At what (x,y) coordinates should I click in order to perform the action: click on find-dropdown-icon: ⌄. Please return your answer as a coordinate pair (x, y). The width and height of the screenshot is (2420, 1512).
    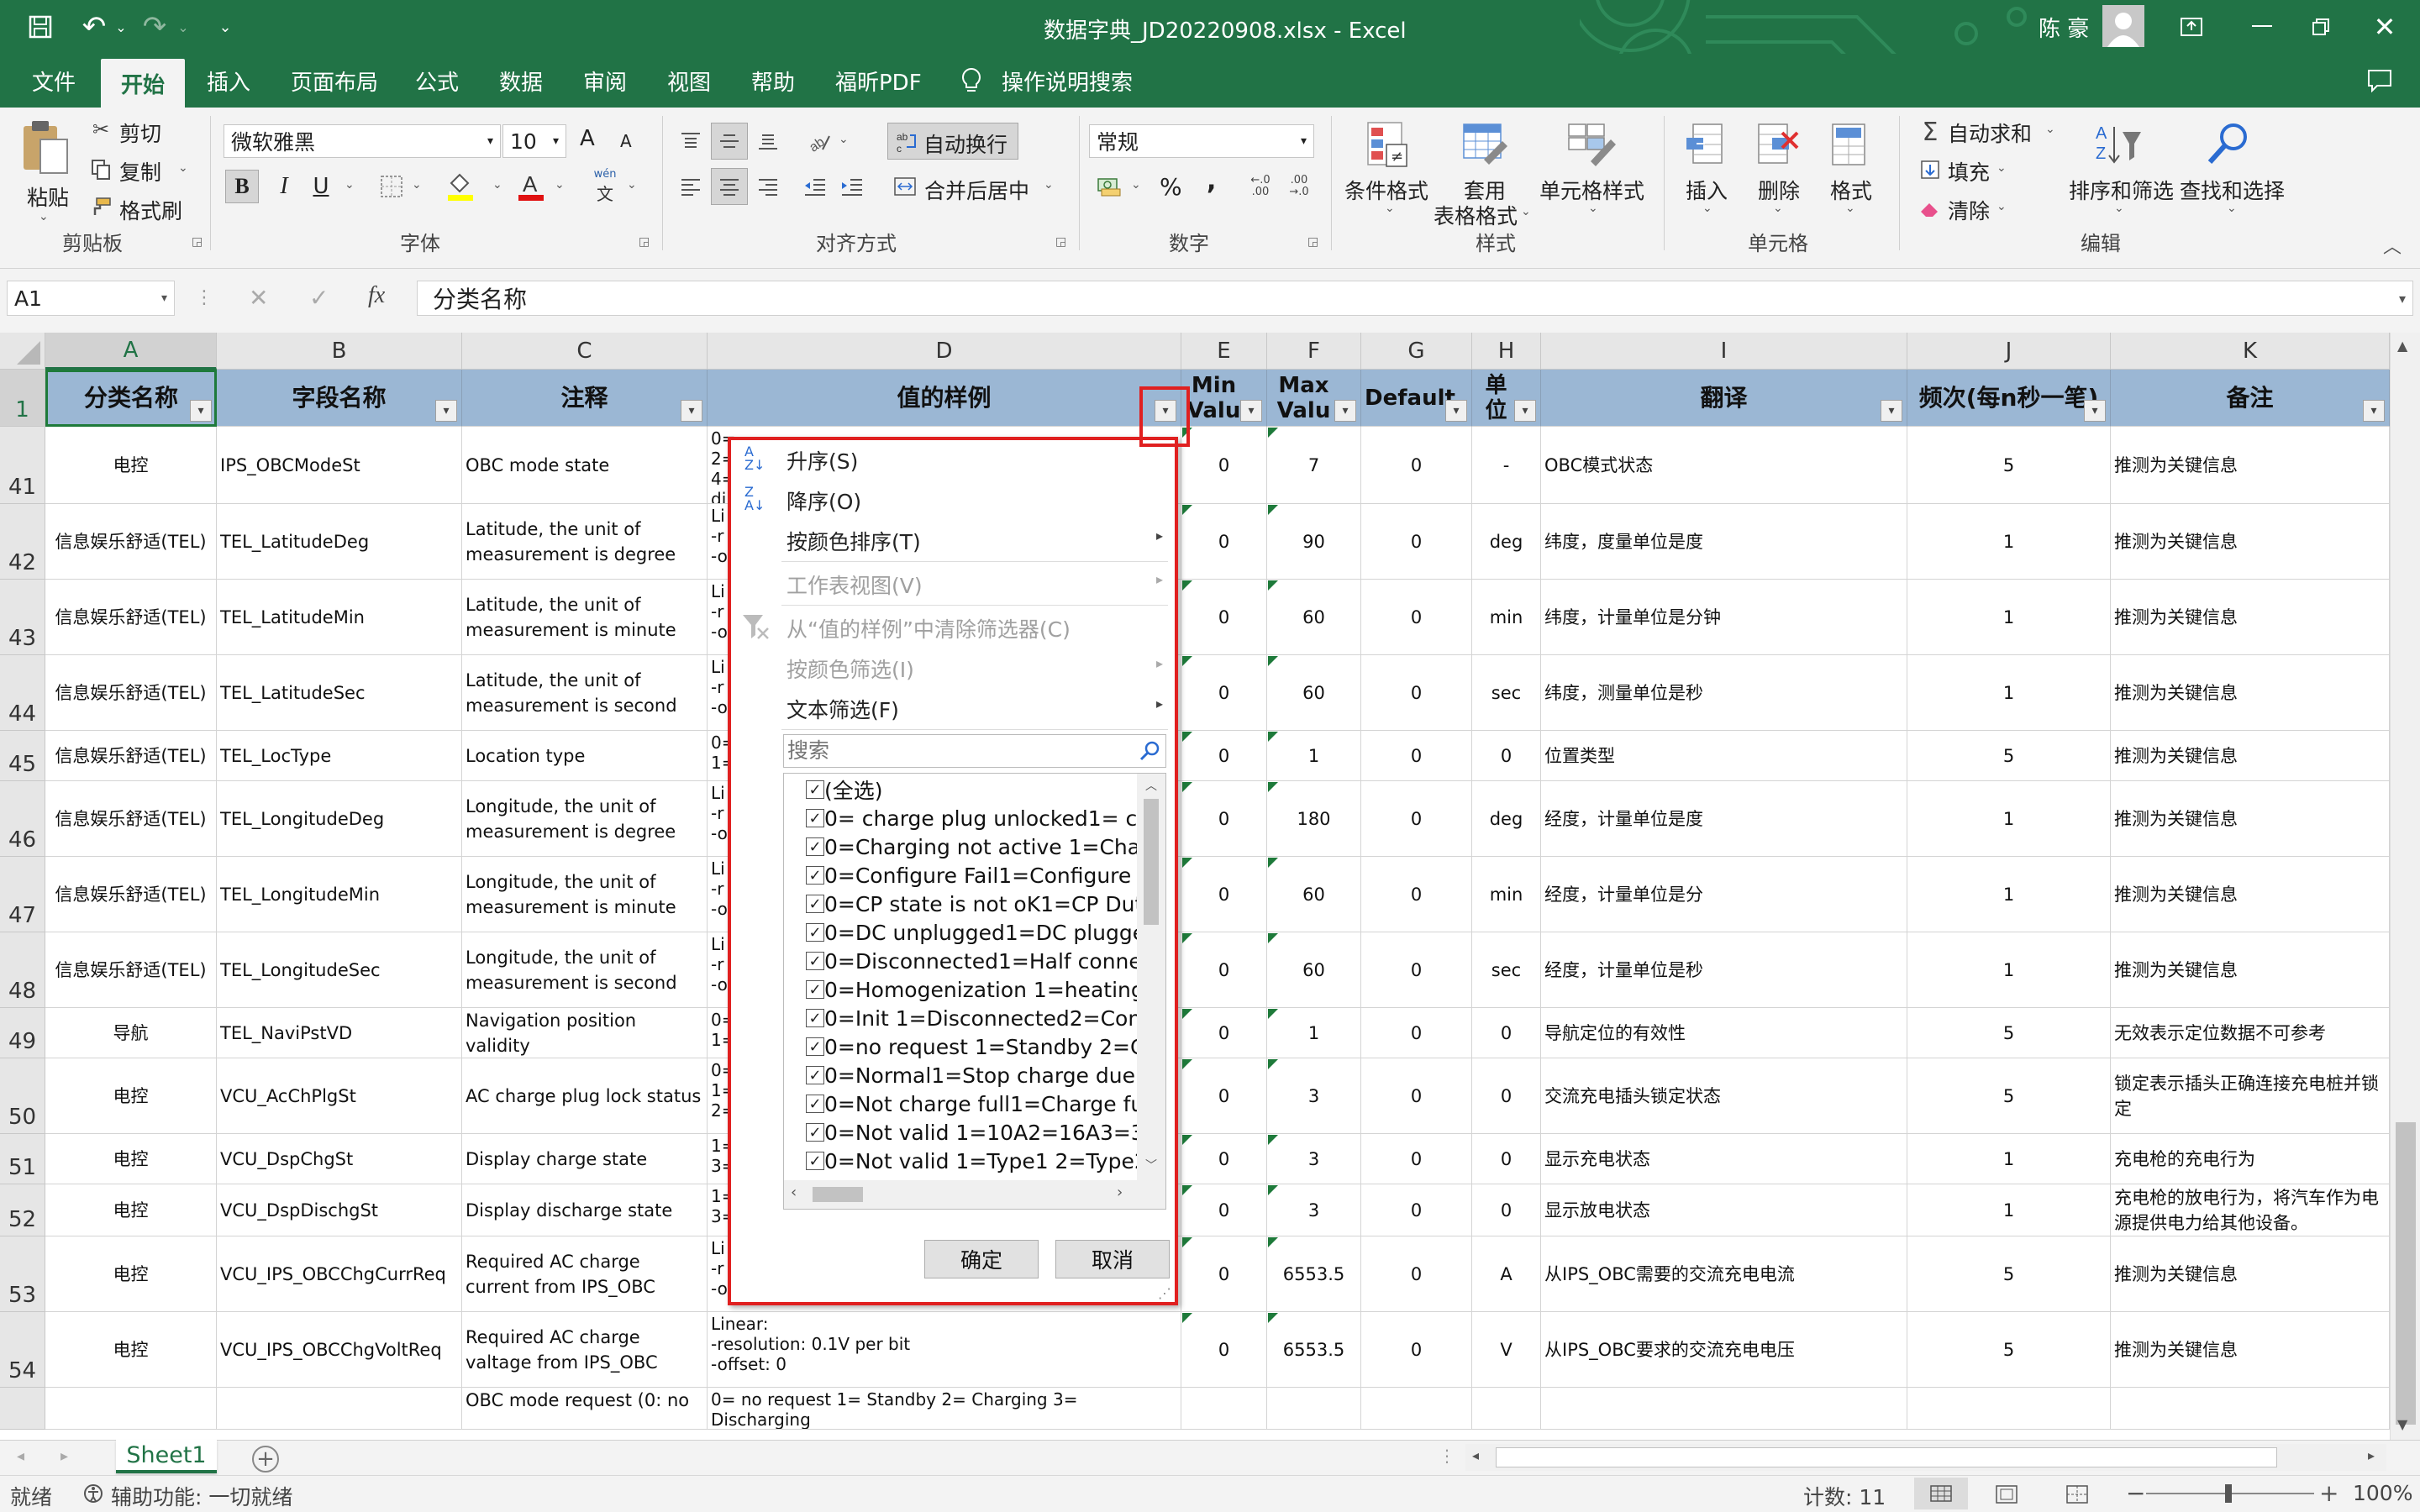
    Looking at the image, I should click on (2232, 208).